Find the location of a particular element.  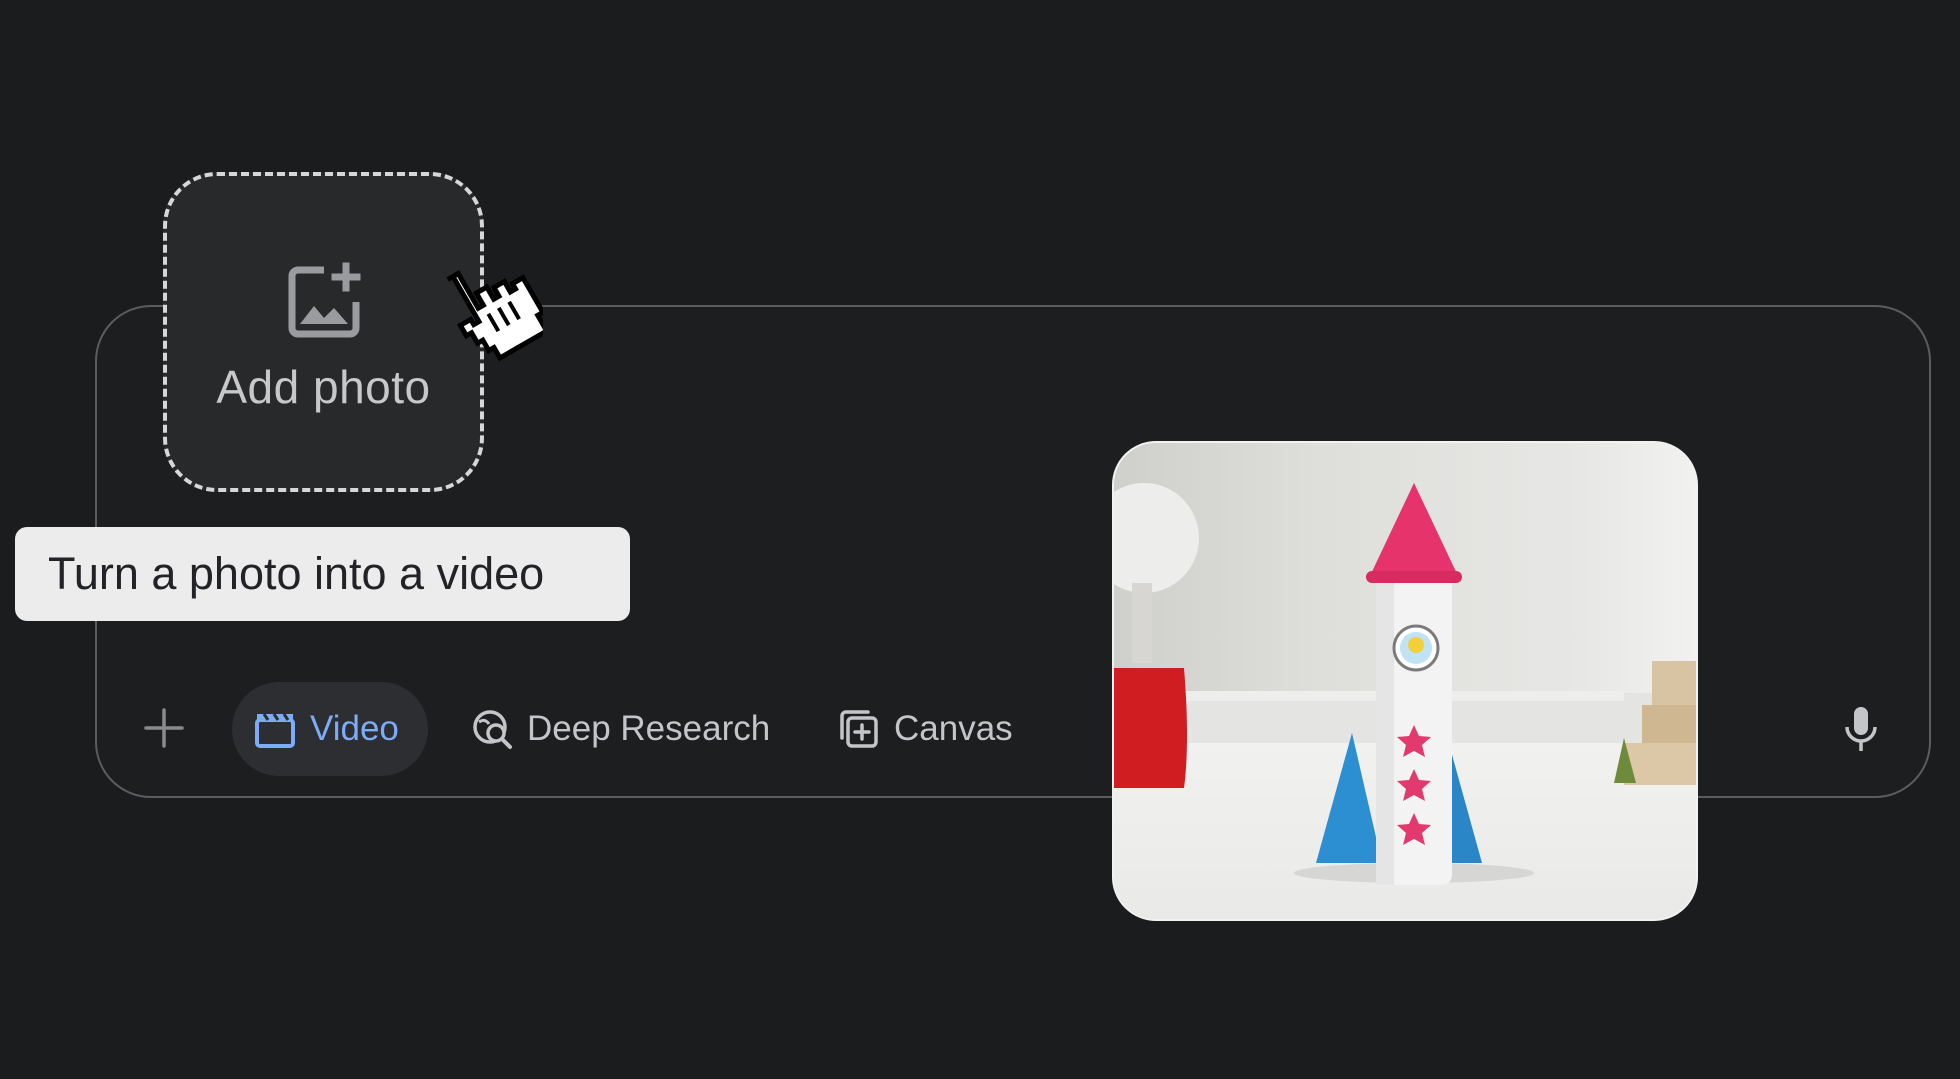

add-photo-label: Add photo is located at coordinates (323, 387).